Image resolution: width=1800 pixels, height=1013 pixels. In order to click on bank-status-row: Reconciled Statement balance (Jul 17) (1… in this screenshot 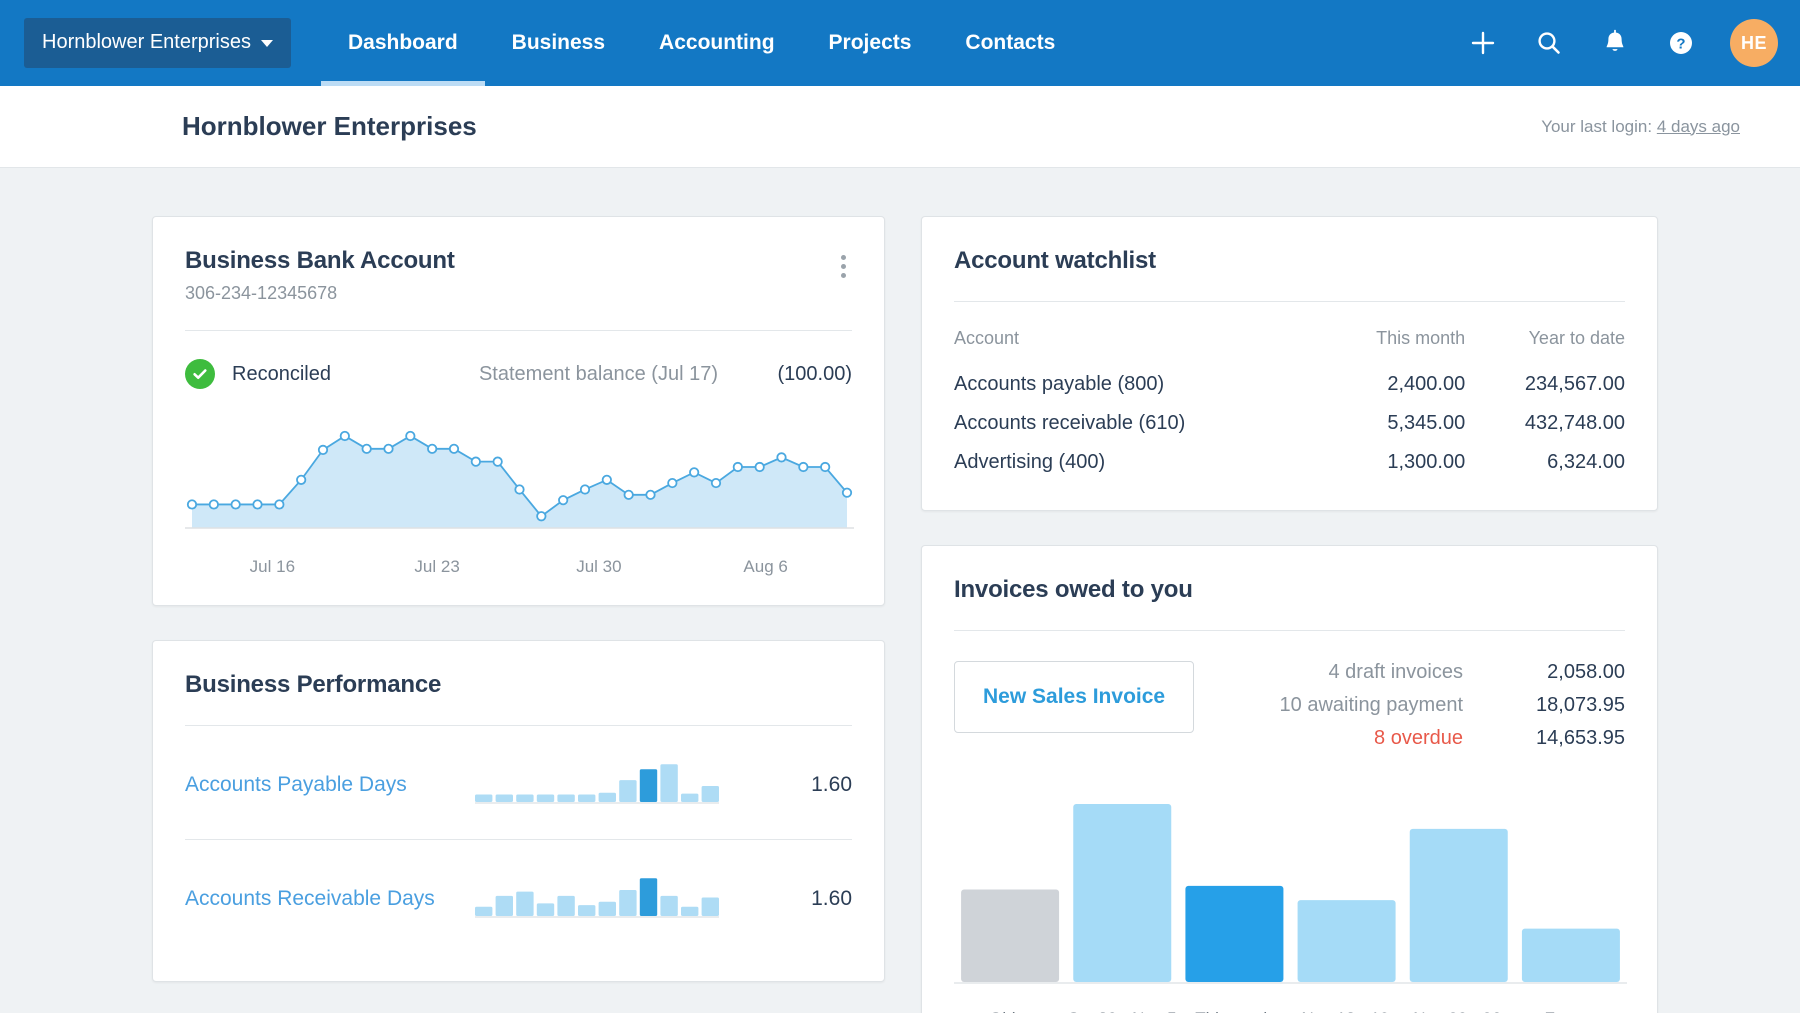, I will do `click(518, 374)`.